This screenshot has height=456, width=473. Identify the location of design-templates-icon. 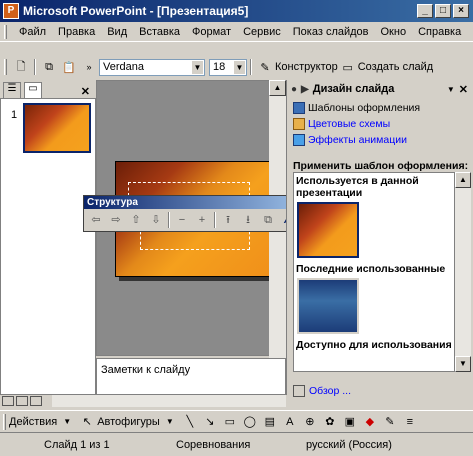
(299, 108).